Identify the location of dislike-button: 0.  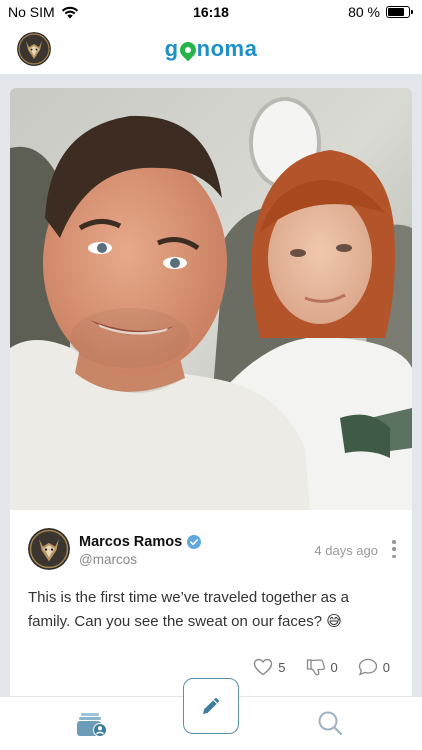
(322, 667).